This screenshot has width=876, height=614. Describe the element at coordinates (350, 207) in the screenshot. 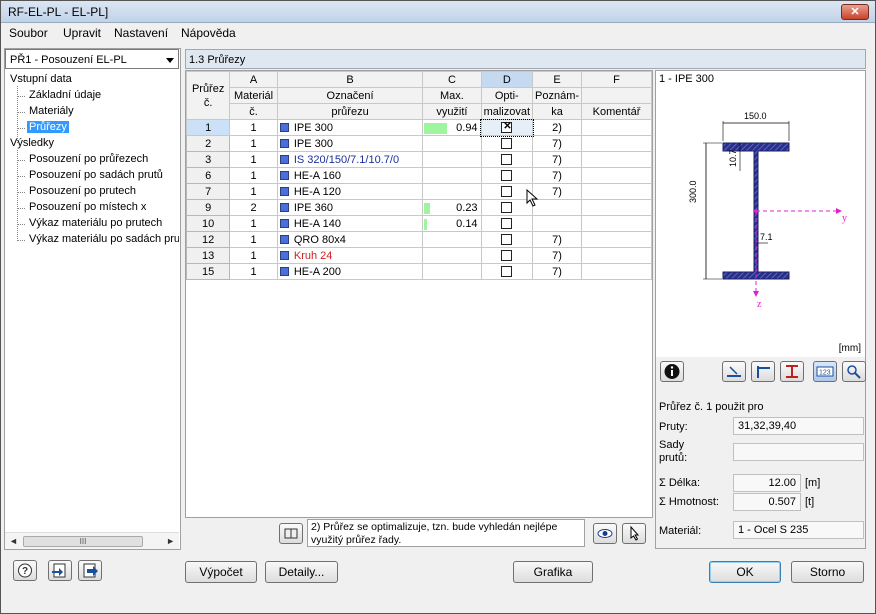

I see `section-name-cell: IPE 360` at that location.